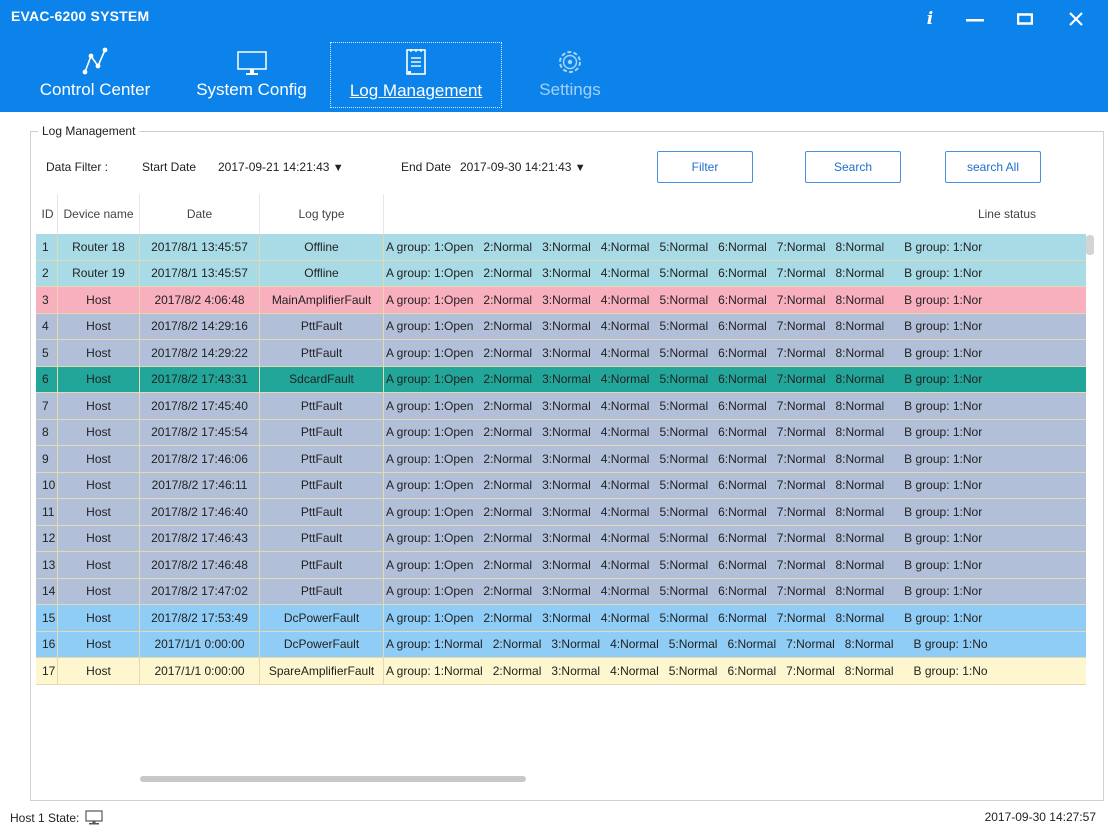  What do you see at coordinates (322, 300) in the screenshot?
I see `cell-log-type: MainAmplifierFault` at bounding box center [322, 300].